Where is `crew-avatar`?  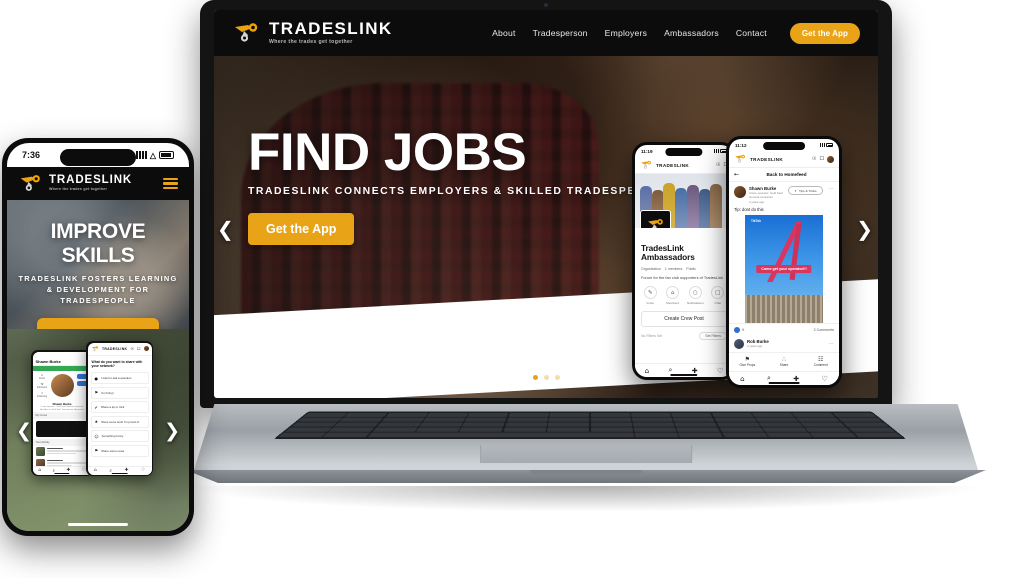 crew-avatar is located at coordinates (655, 219).